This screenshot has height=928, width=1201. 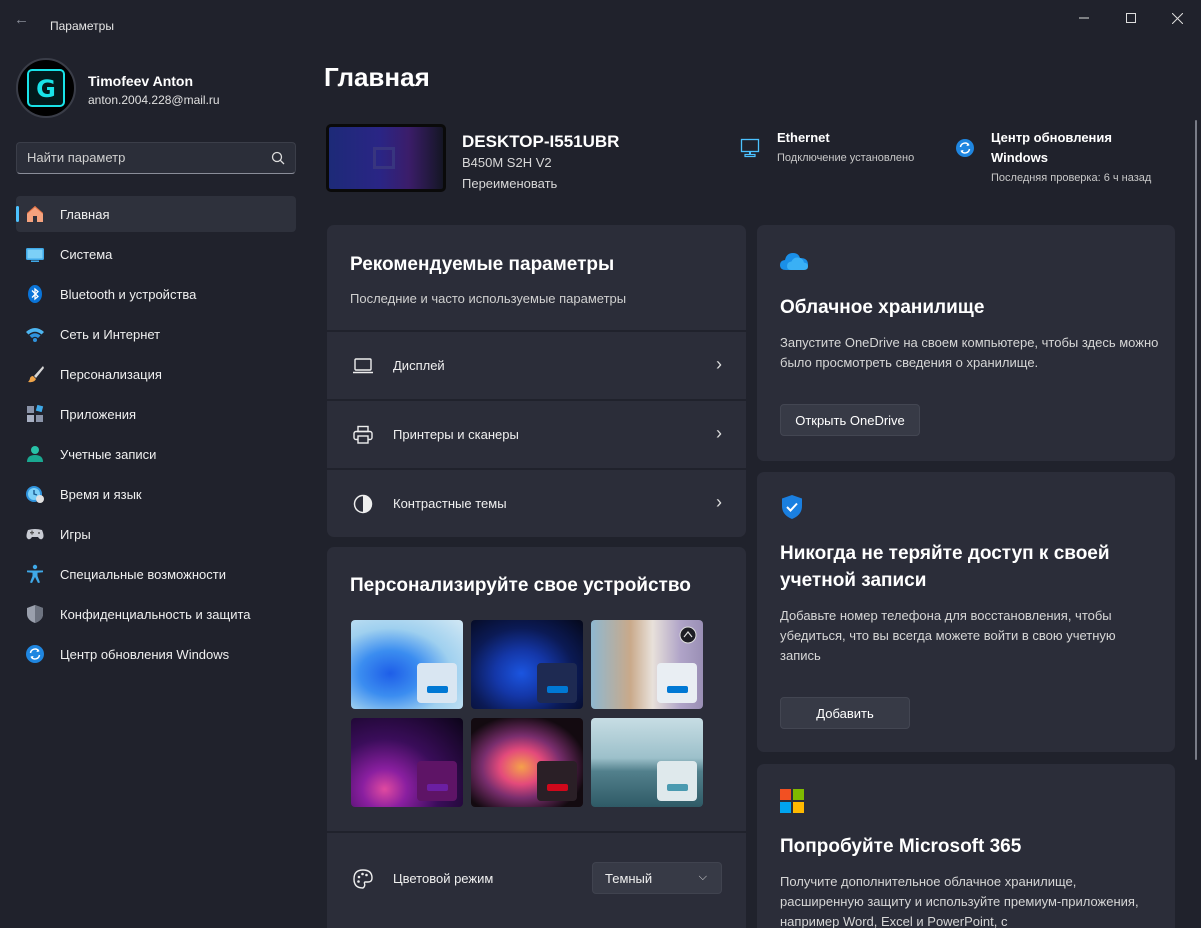 I want to click on onedrive-cloud-icon, so click(x=794, y=261).